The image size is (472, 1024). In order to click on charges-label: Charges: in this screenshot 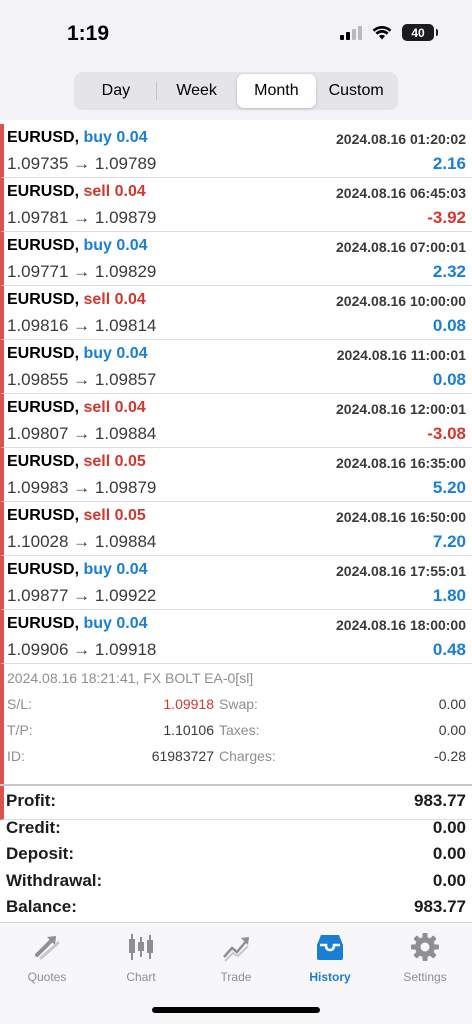, I will do `click(247, 756)`.